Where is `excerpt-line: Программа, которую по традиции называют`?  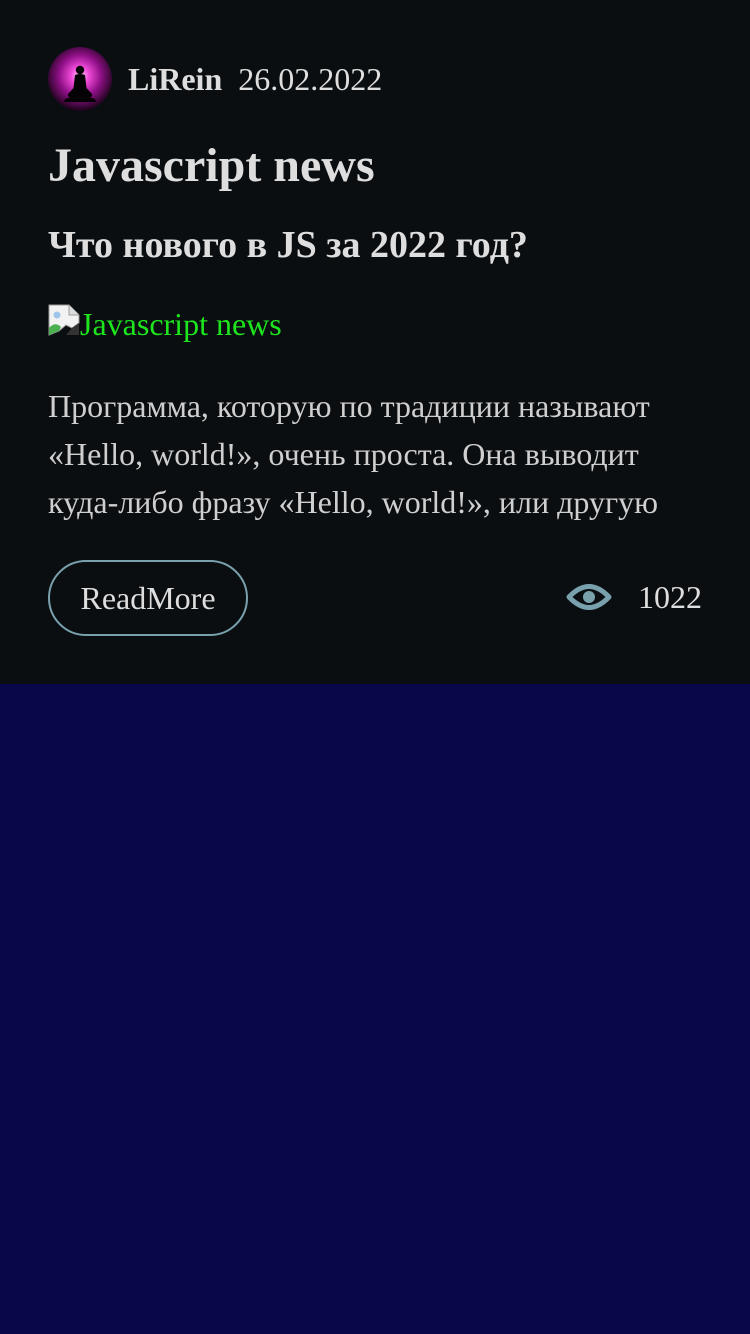 excerpt-line: Программа, которую по традиции называют is located at coordinates (349, 406).